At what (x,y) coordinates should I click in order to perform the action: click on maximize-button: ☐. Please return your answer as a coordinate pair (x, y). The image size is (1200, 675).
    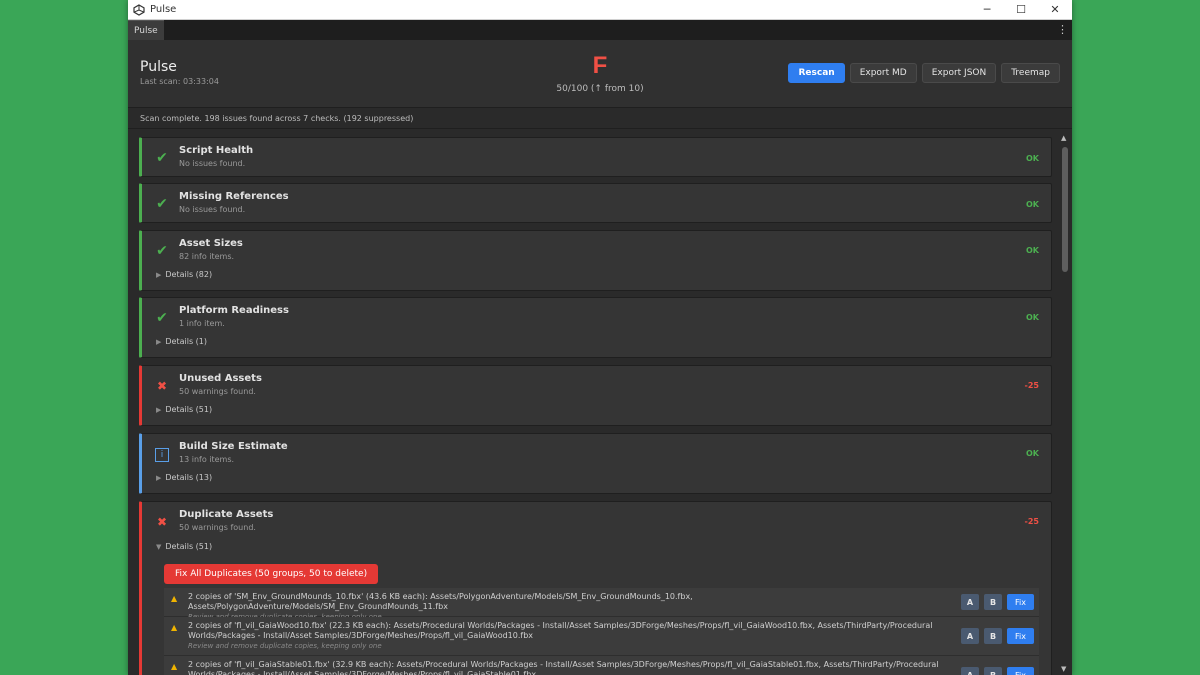
    Looking at the image, I should click on (1021, 9).